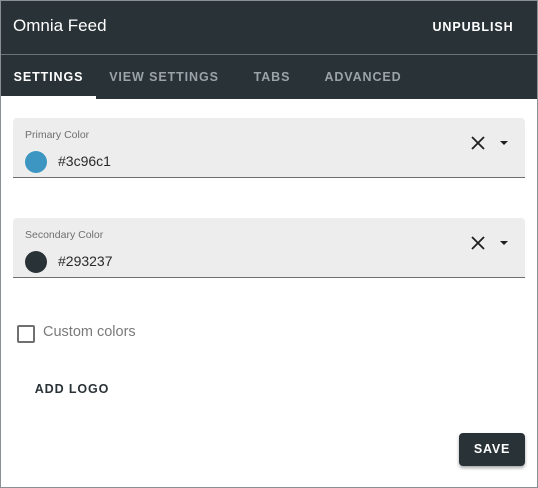  Describe the element at coordinates (36, 162) in the screenshot. I see `primary-color-swatch` at that location.